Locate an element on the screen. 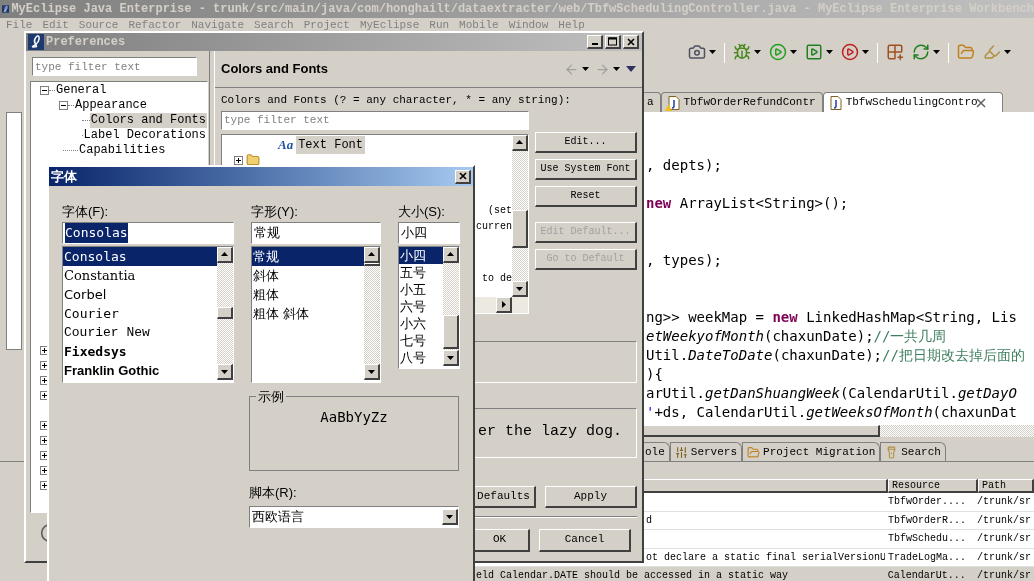  preview-text: er the lazy dog. is located at coordinates (549, 432).